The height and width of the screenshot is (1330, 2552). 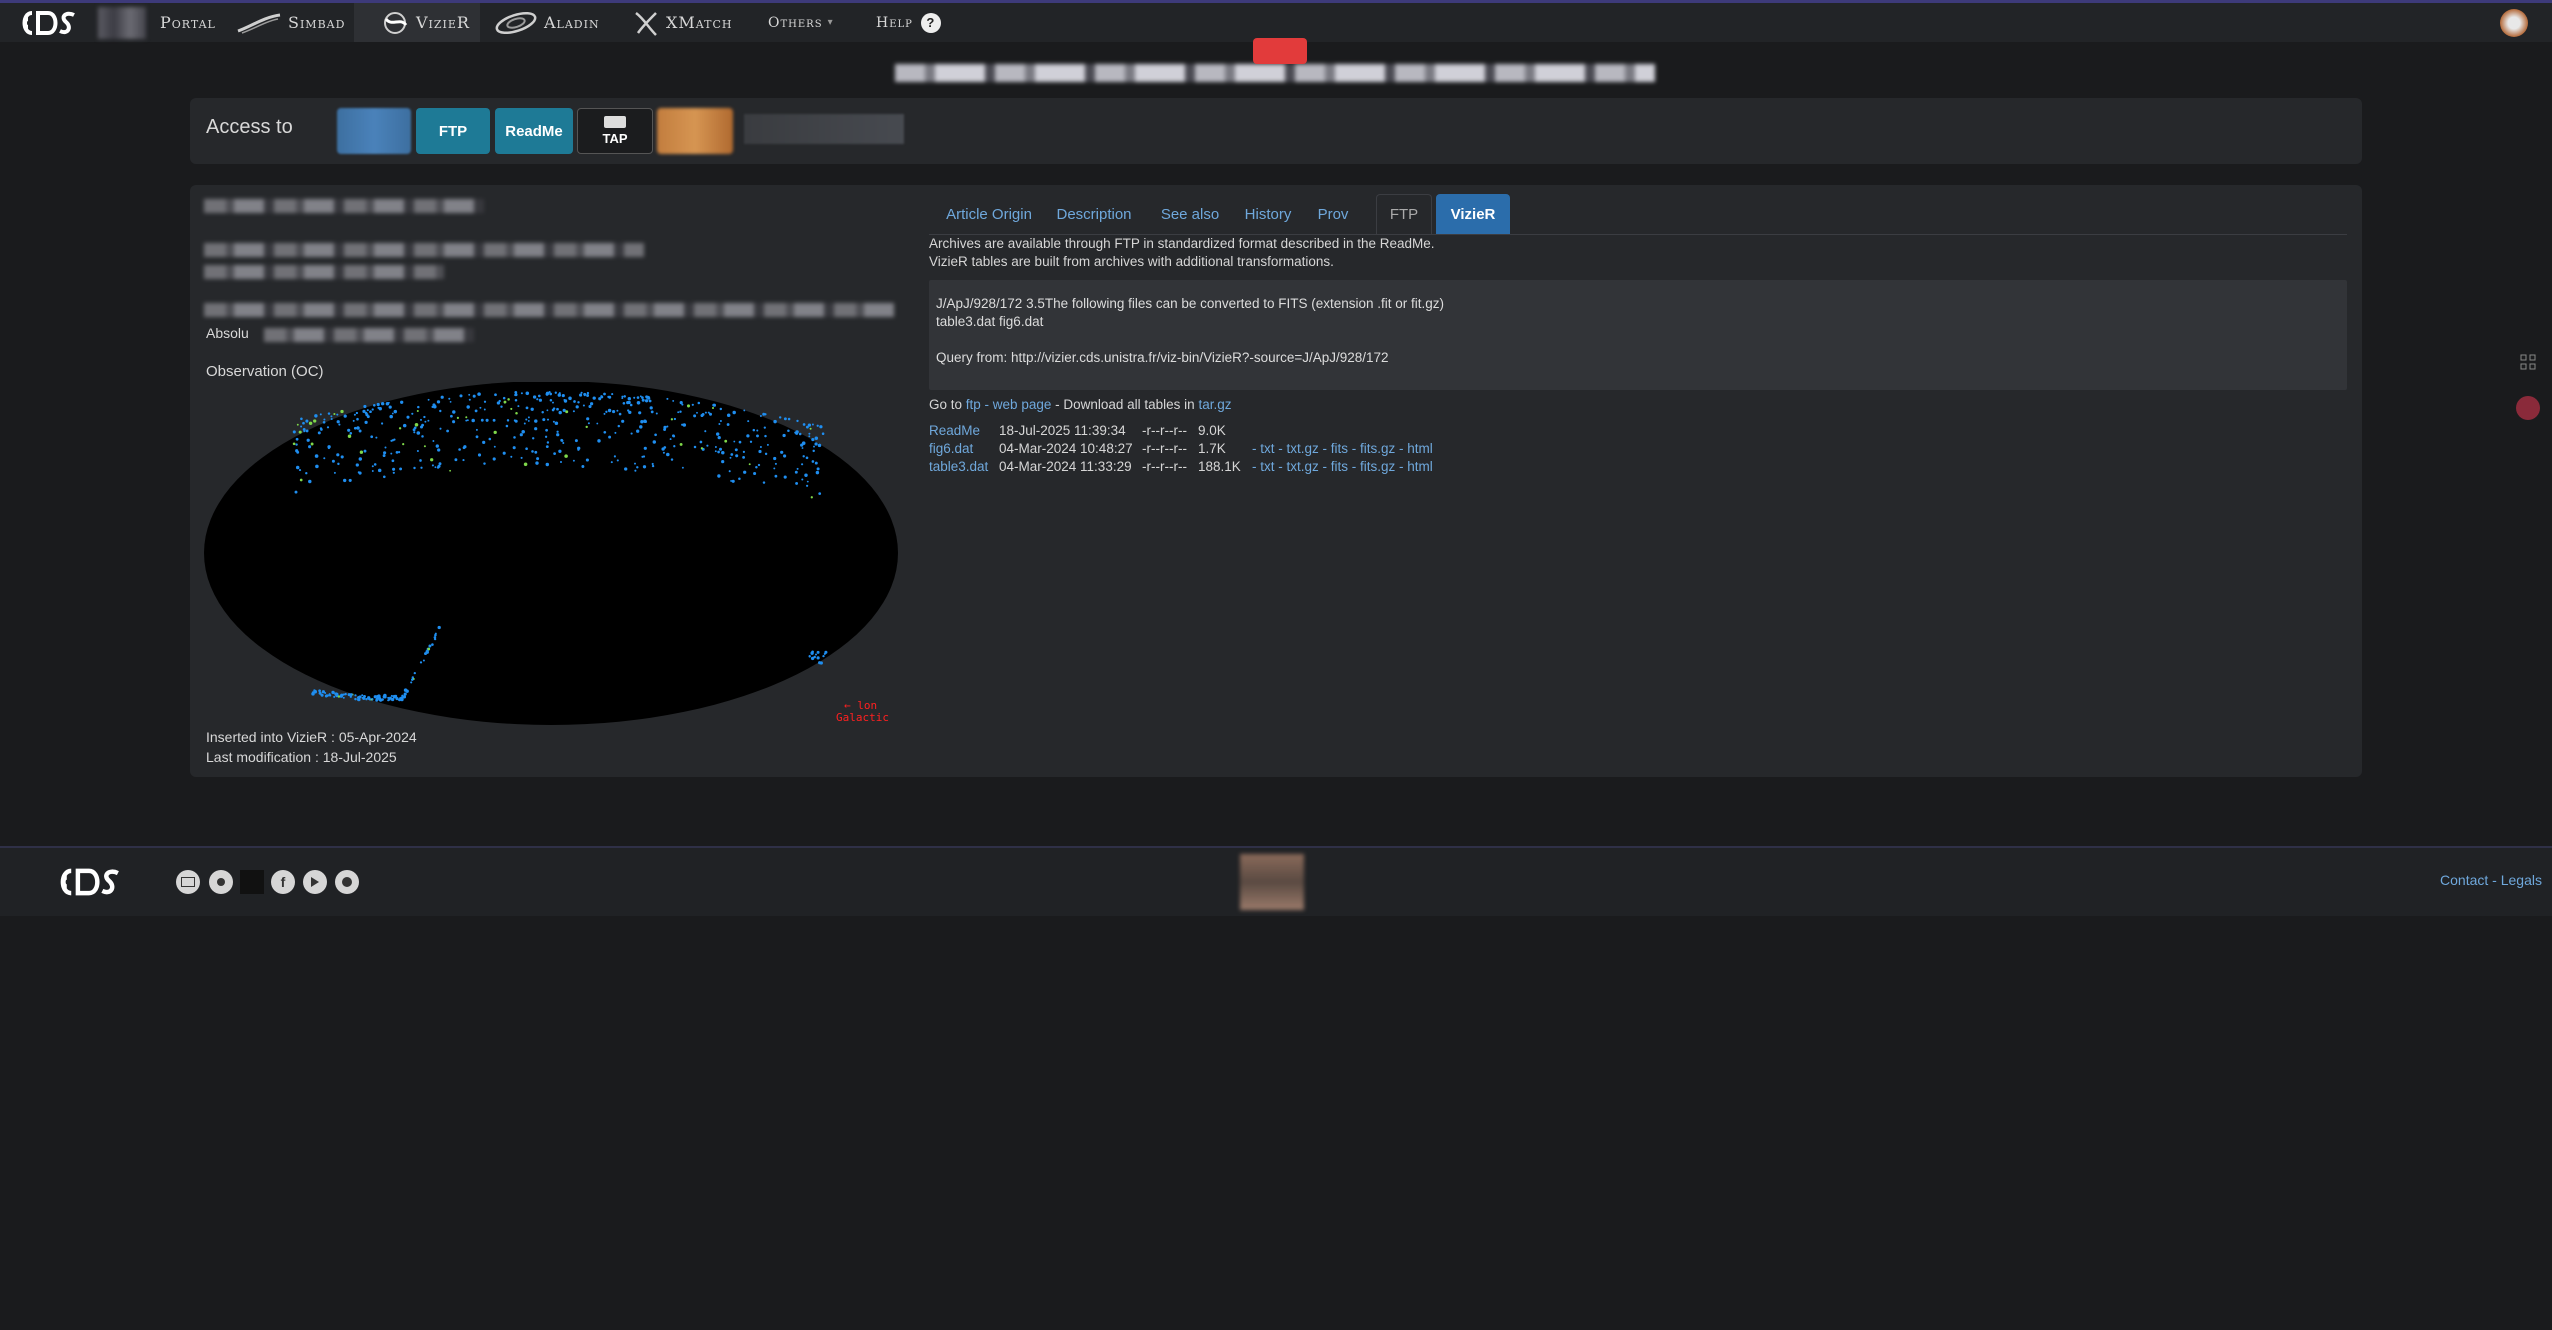 I want to click on tap-button: TAP, so click(x=615, y=131).